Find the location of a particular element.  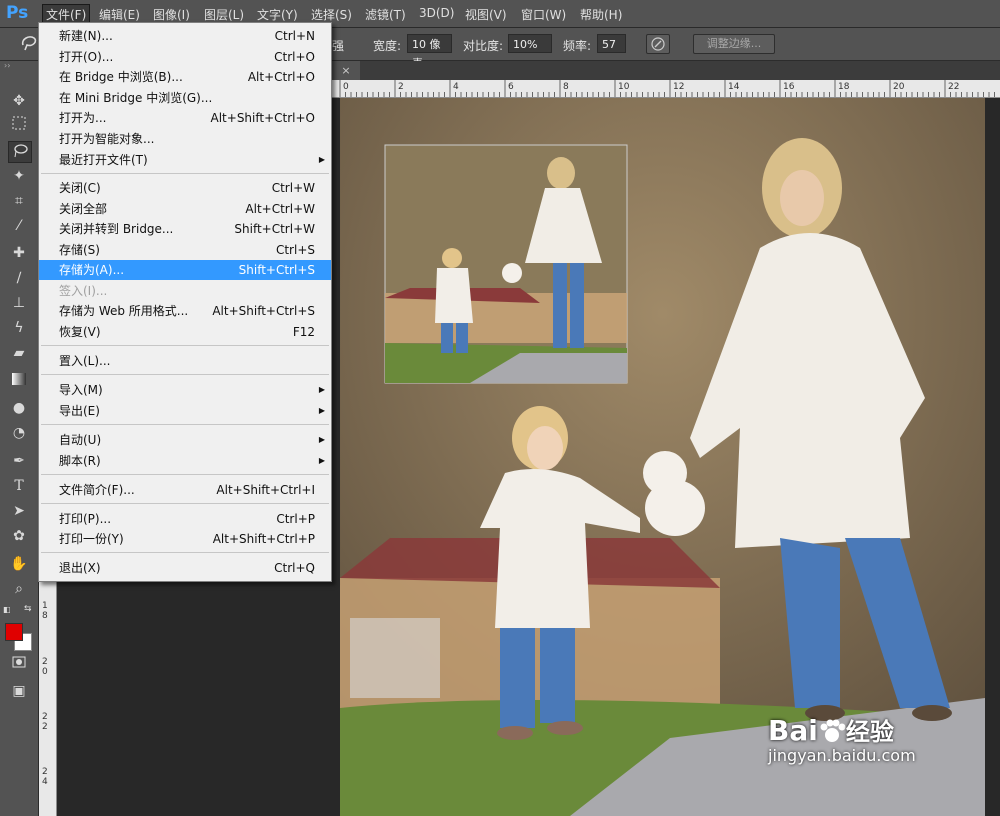

ruler-label: 22 is located at coordinates (954, 87).